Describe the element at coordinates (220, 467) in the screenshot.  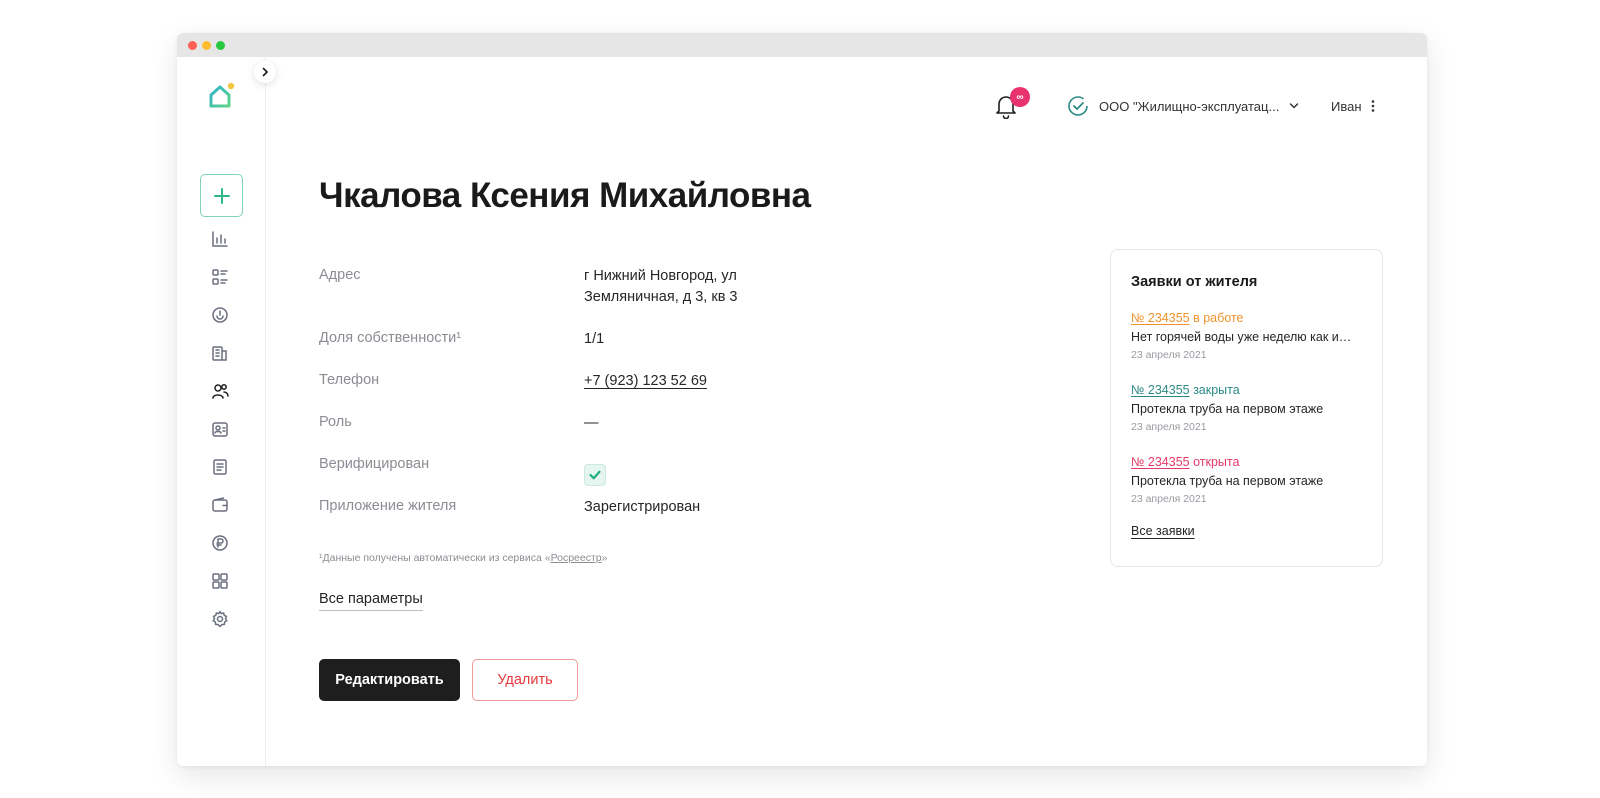
I see `document-icon` at that location.